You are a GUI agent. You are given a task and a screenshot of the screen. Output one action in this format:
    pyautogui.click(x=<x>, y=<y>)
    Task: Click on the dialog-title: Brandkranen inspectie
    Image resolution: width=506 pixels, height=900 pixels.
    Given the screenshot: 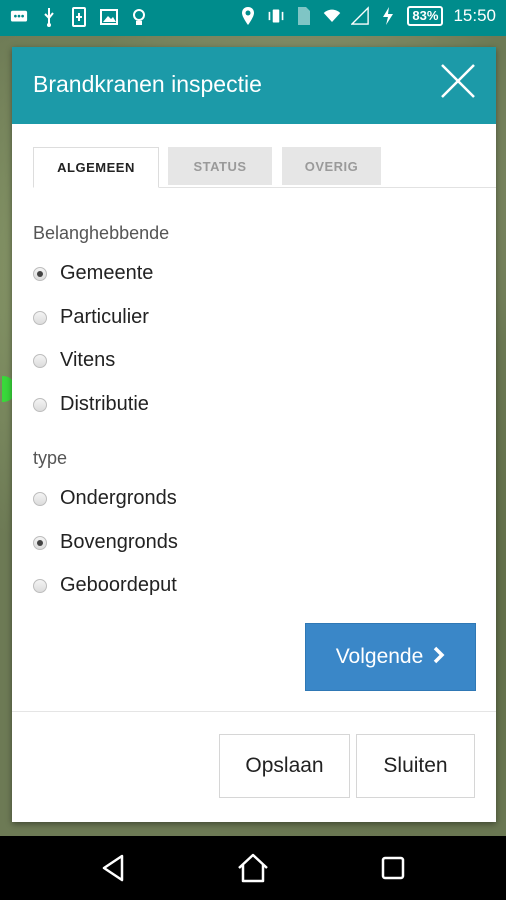 What is the action you would take?
    pyautogui.click(x=147, y=84)
    